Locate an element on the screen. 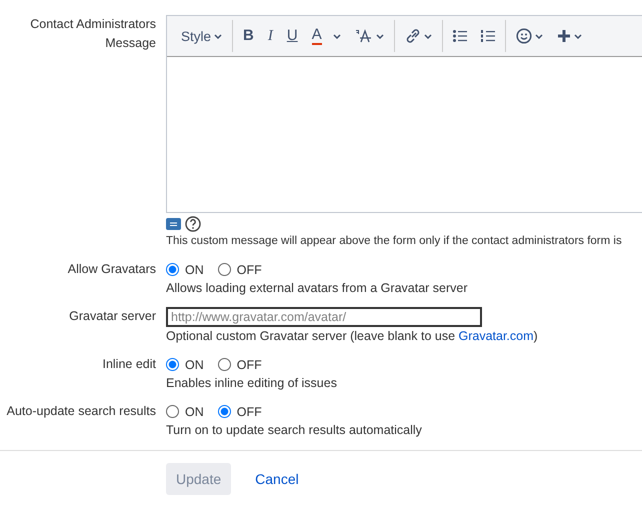 The width and height of the screenshot is (642, 513). field-label: Auto-update search results is located at coordinates (81, 411).